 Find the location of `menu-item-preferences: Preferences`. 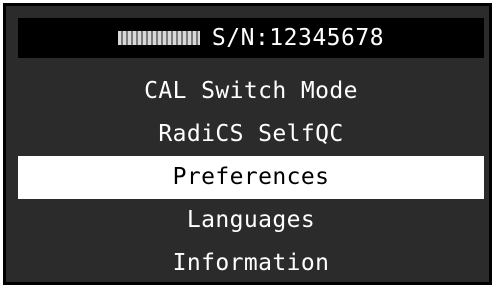

menu-item-preferences: Preferences is located at coordinates (251, 177).